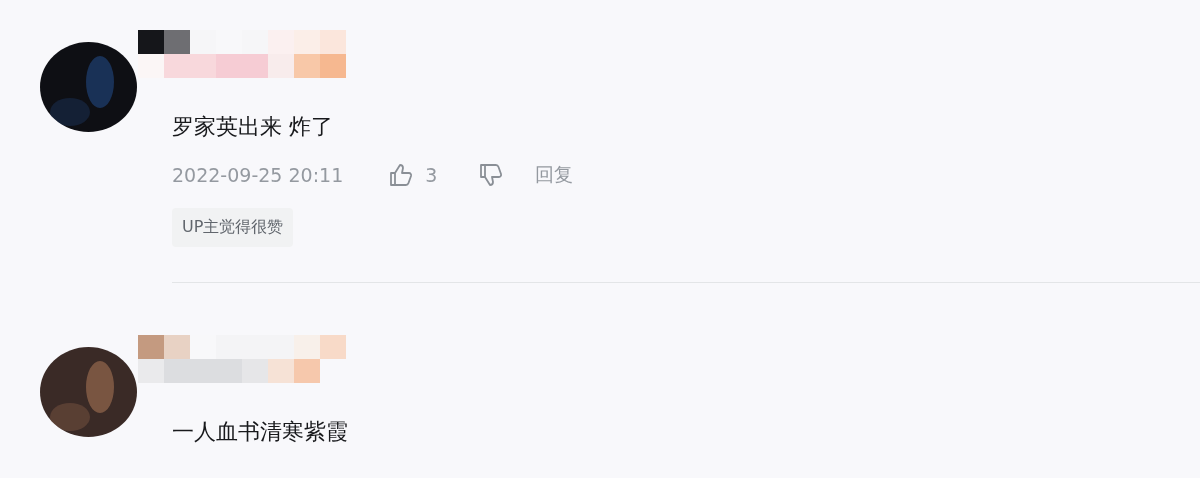 Image resolution: width=1200 pixels, height=478 pixels. Describe the element at coordinates (260, 432) in the screenshot. I see `comment-text: 一人血书清寒紫霞` at that location.